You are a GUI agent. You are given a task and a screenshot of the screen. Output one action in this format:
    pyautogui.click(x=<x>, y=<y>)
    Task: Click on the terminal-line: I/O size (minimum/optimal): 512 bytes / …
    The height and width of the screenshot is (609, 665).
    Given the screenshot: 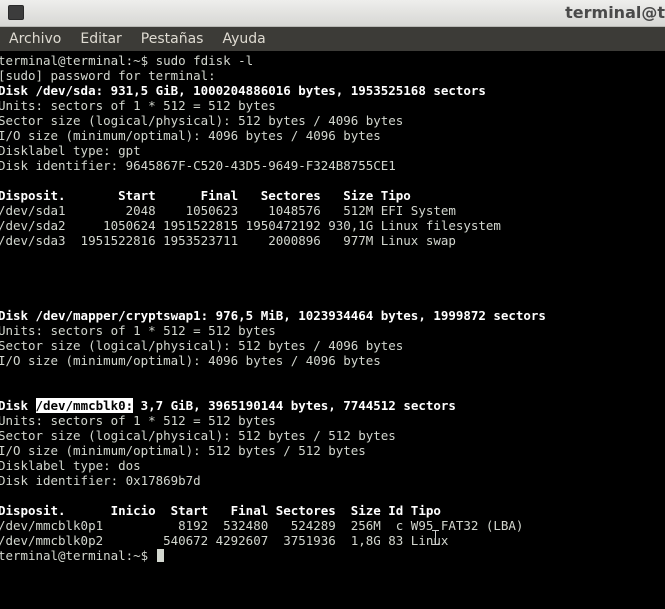 What is the action you would take?
    pyautogui.click(x=183, y=450)
    